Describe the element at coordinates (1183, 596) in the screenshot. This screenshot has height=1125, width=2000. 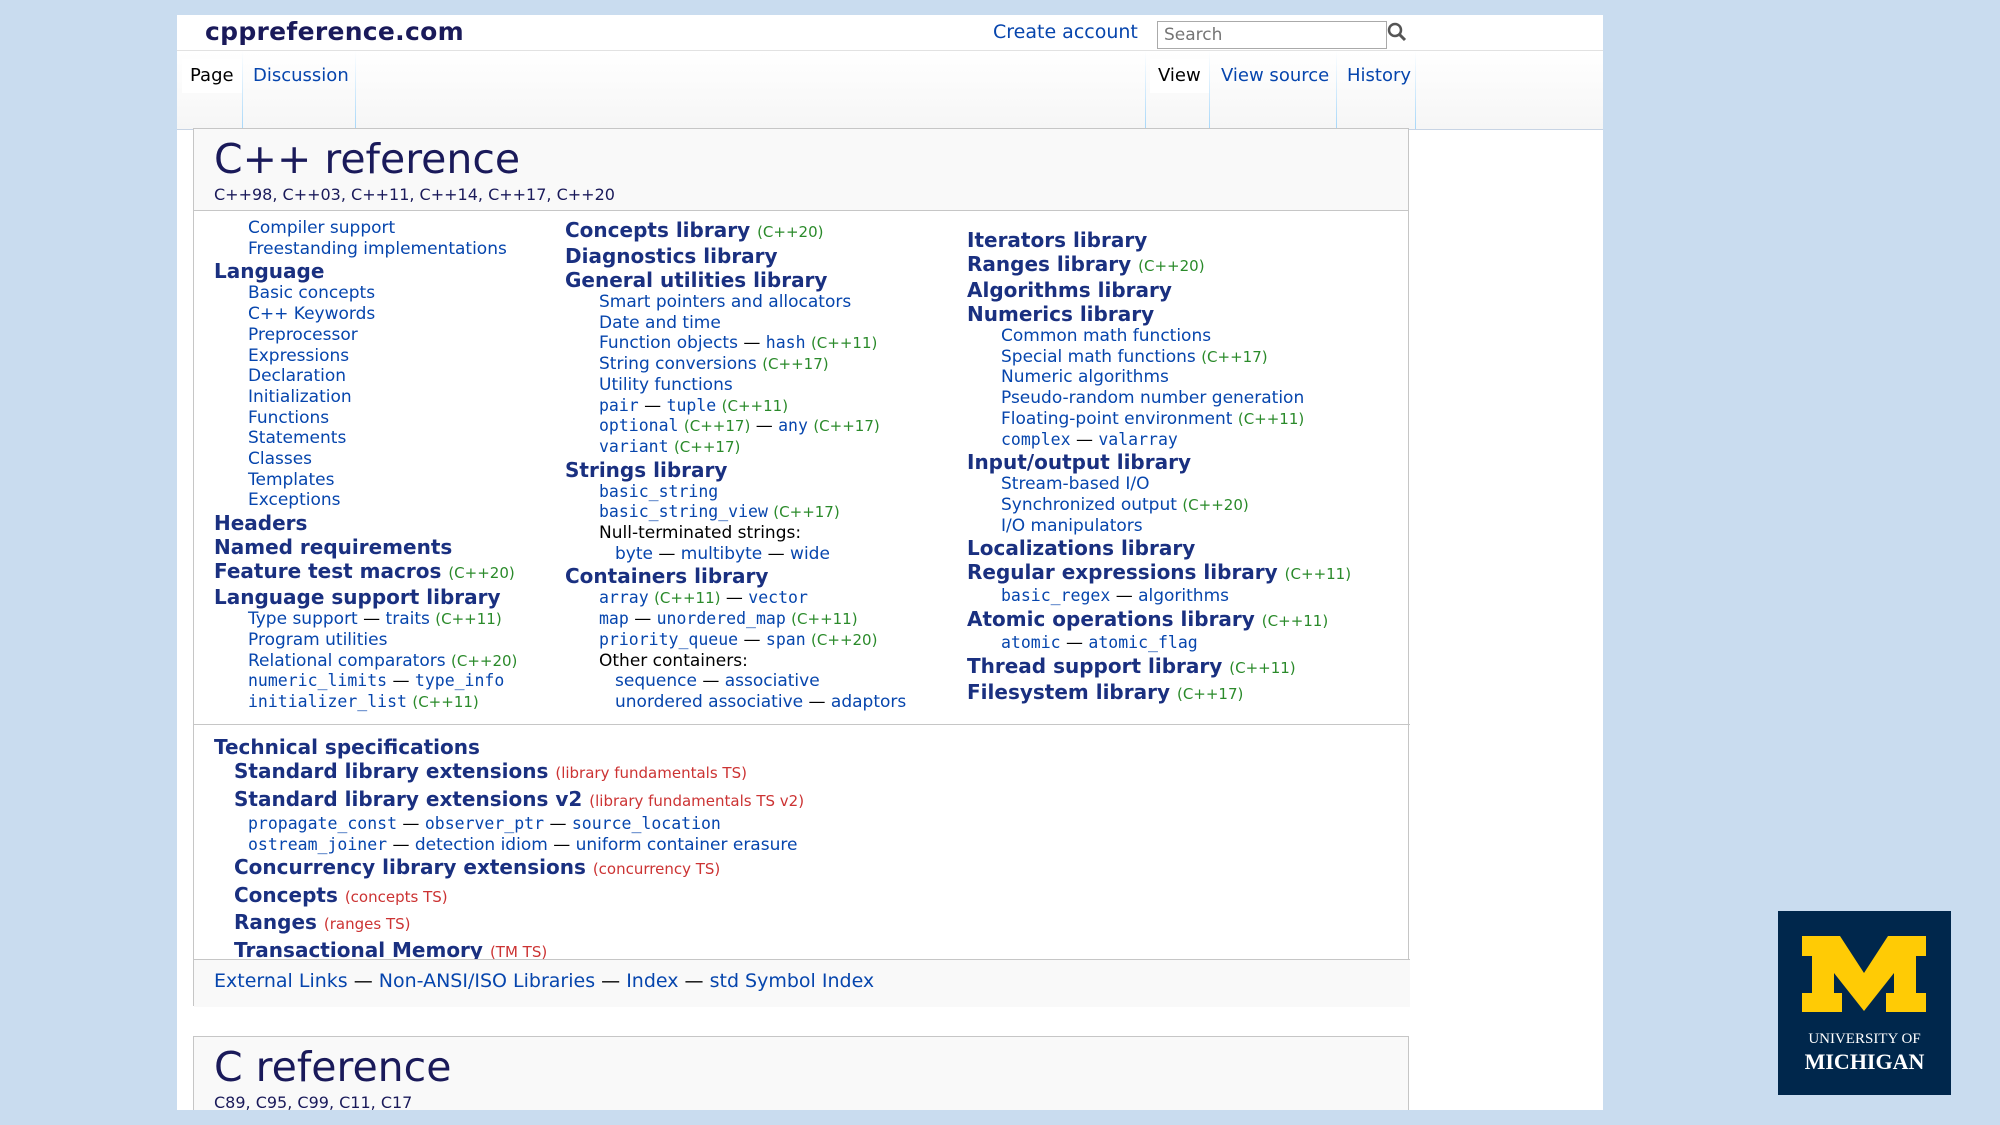
I see `link-regex-algorithms: algorithms` at that location.